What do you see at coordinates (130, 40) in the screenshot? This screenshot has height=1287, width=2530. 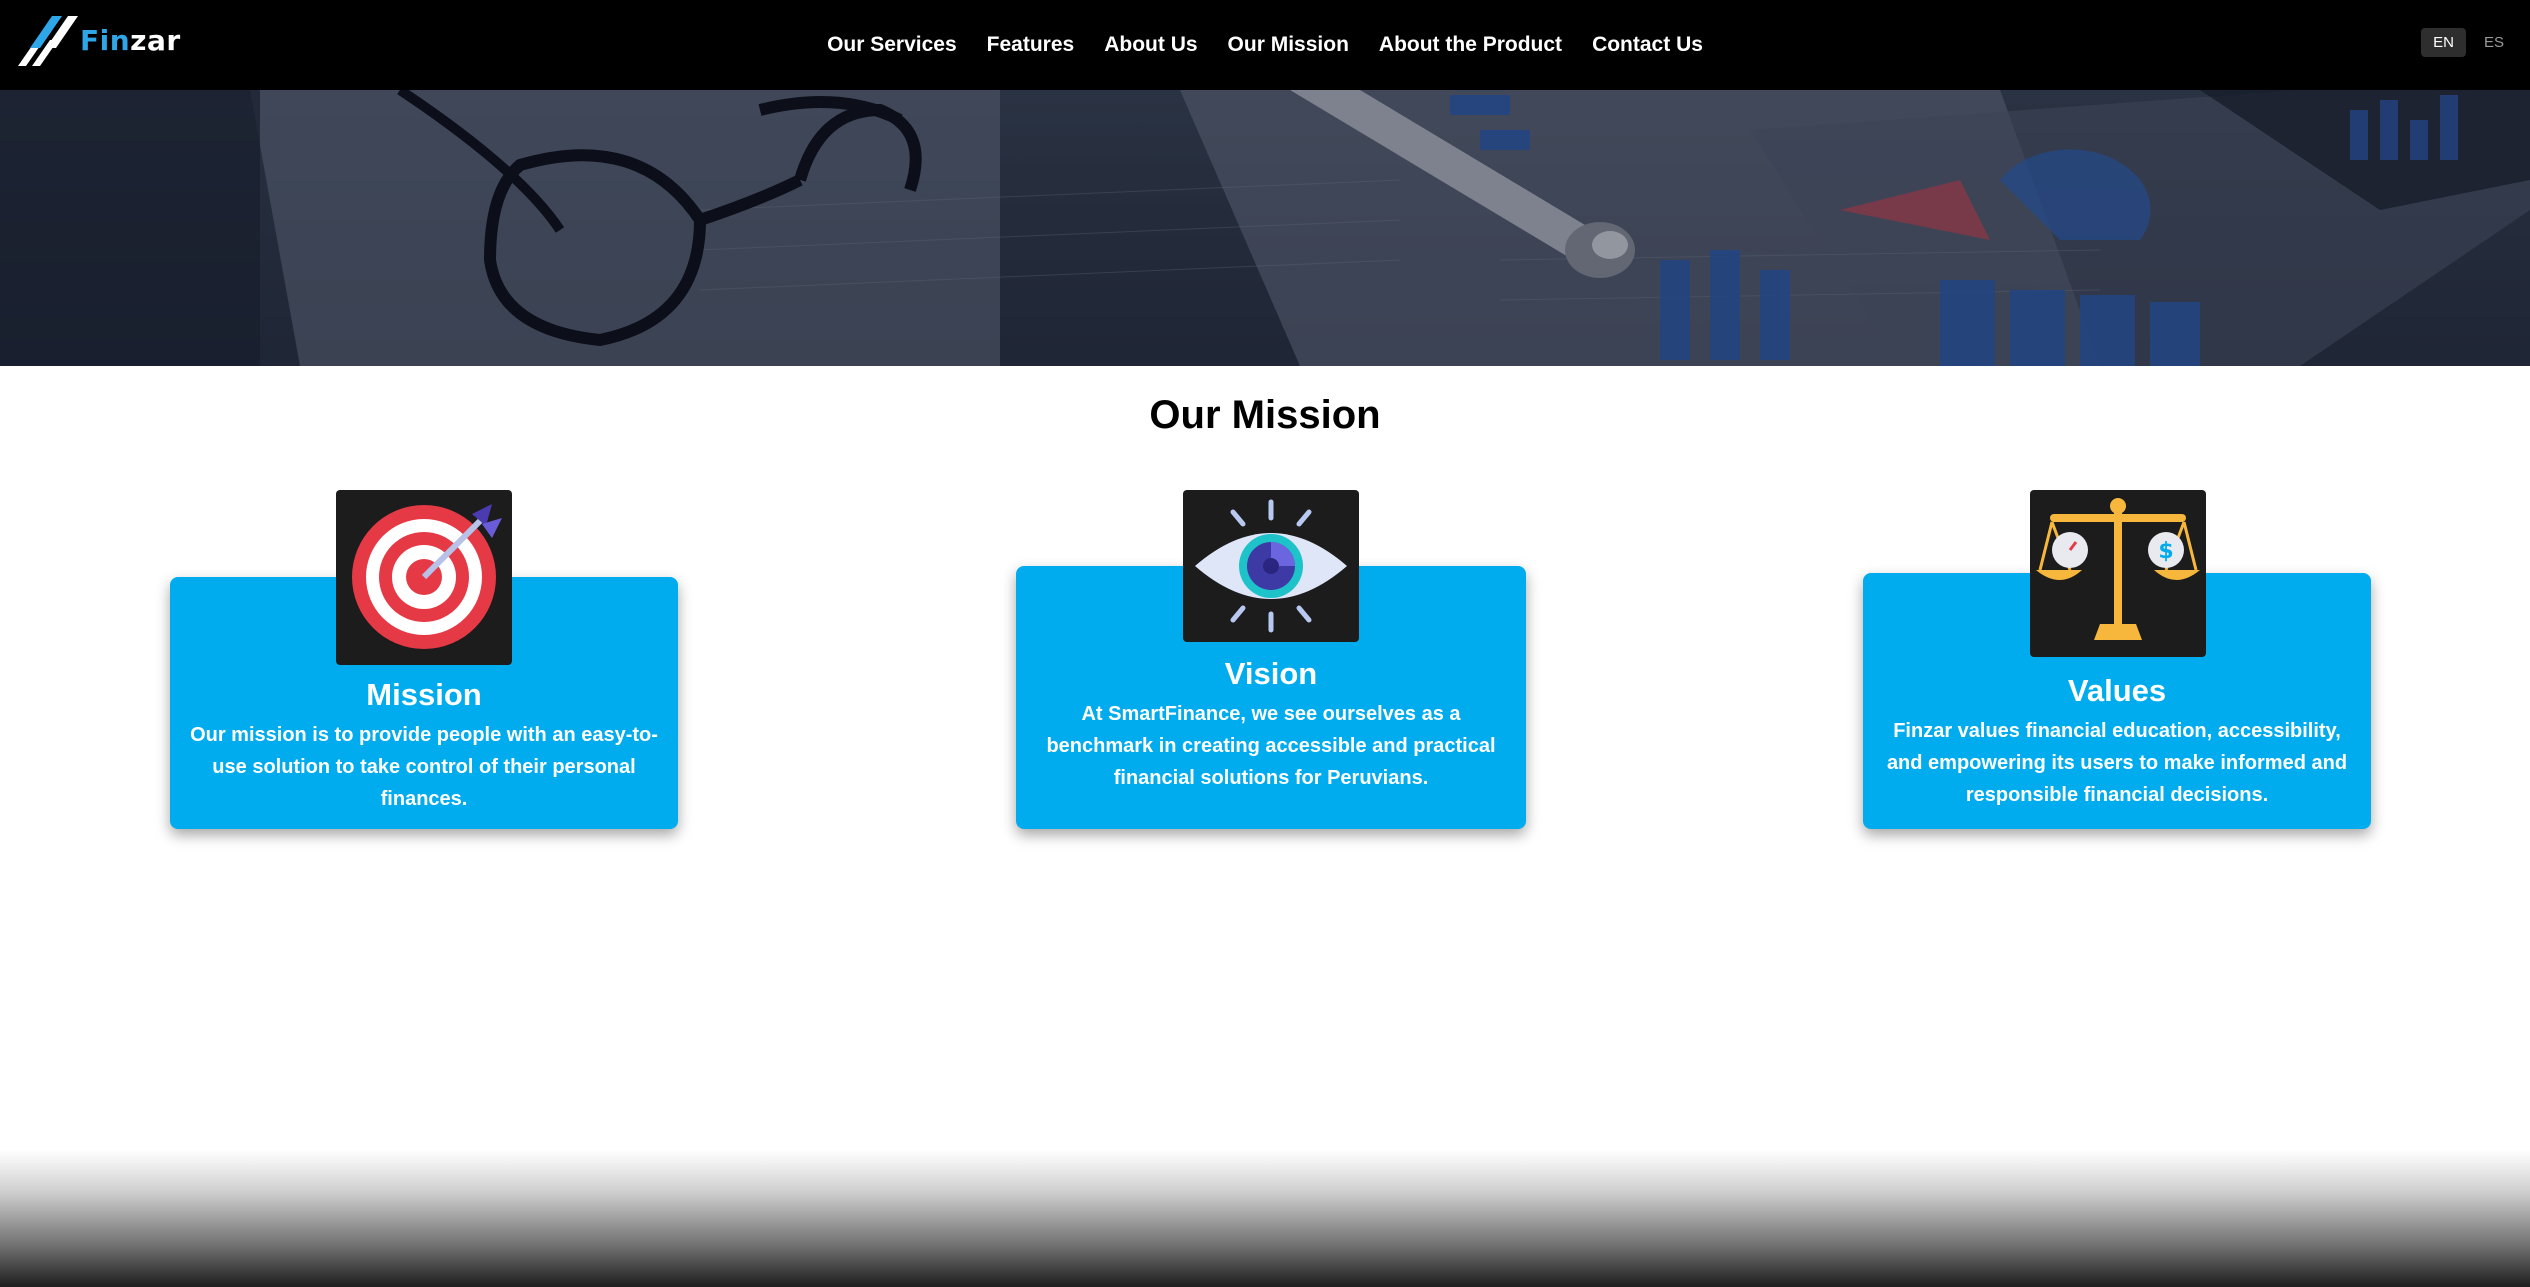 I see `brand-name: Finzar` at bounding box center [130, 40].